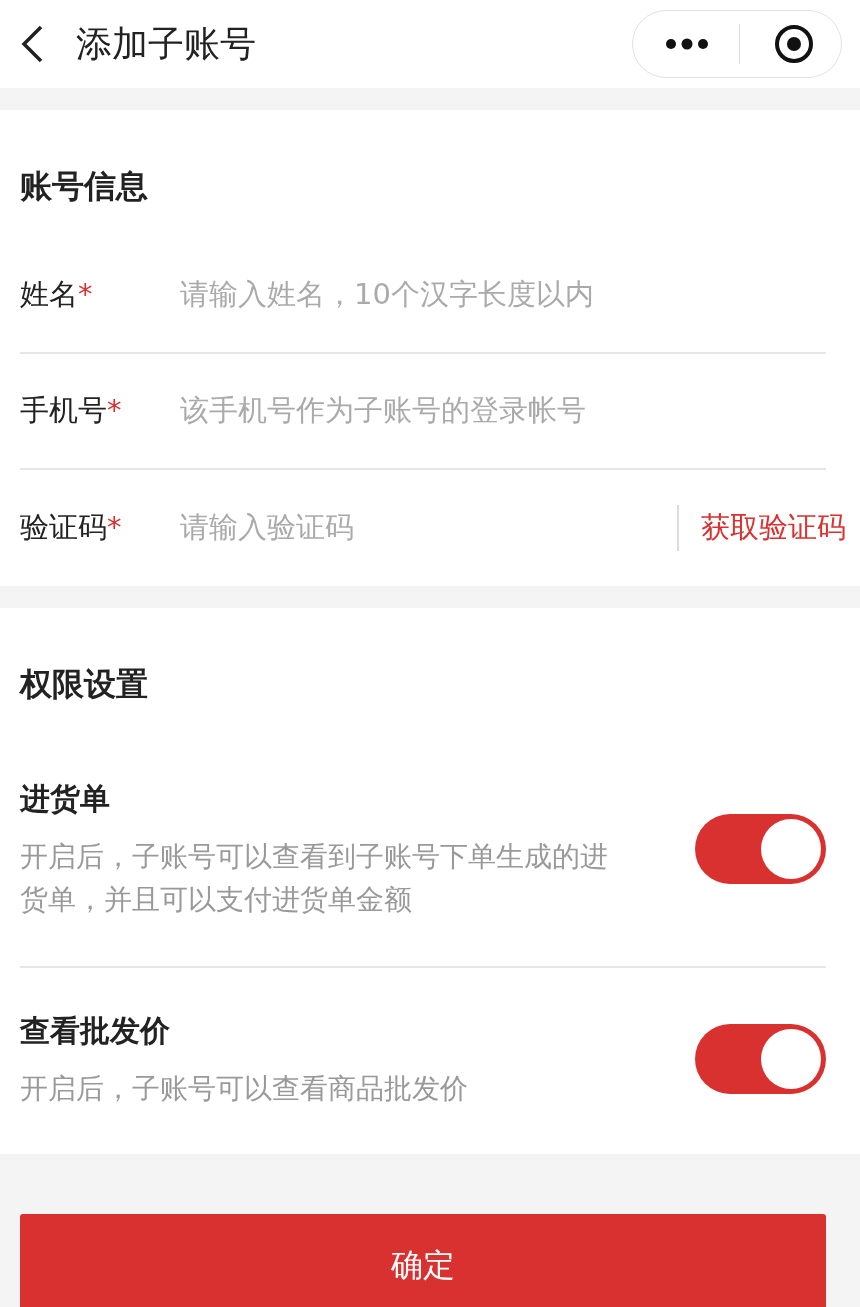 The image size is (860, 1307). Describe the element at coordinates (687, 44) in the screenshot. I see `more-icon` at that location.